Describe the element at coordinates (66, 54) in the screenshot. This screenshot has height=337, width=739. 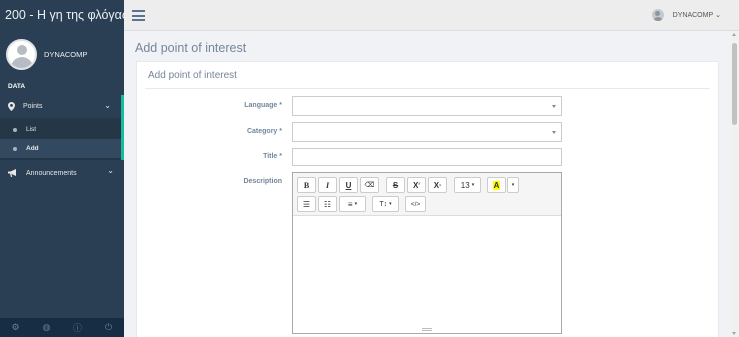
I see `profile-name: DYNACOMP` at that location.